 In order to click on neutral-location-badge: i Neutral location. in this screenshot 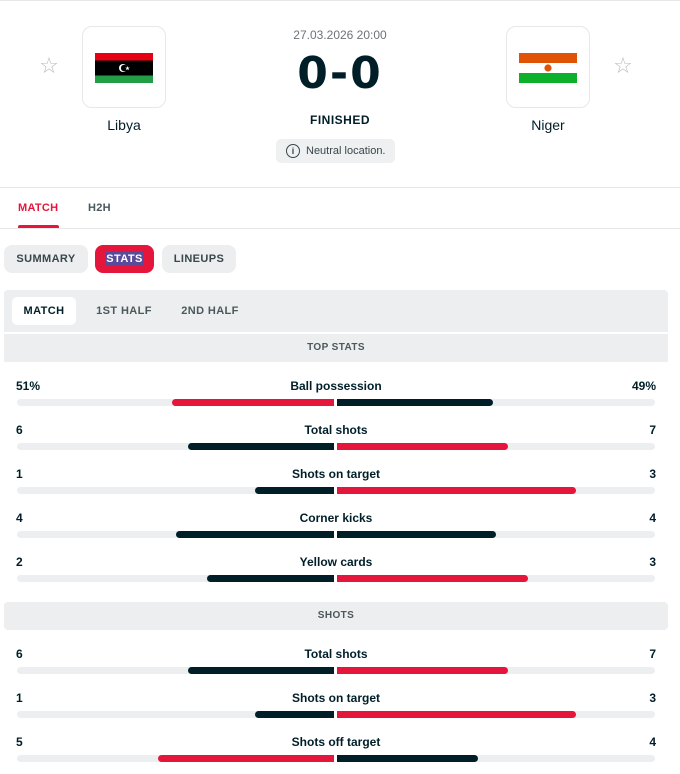, I will do `click(335, 151)`.